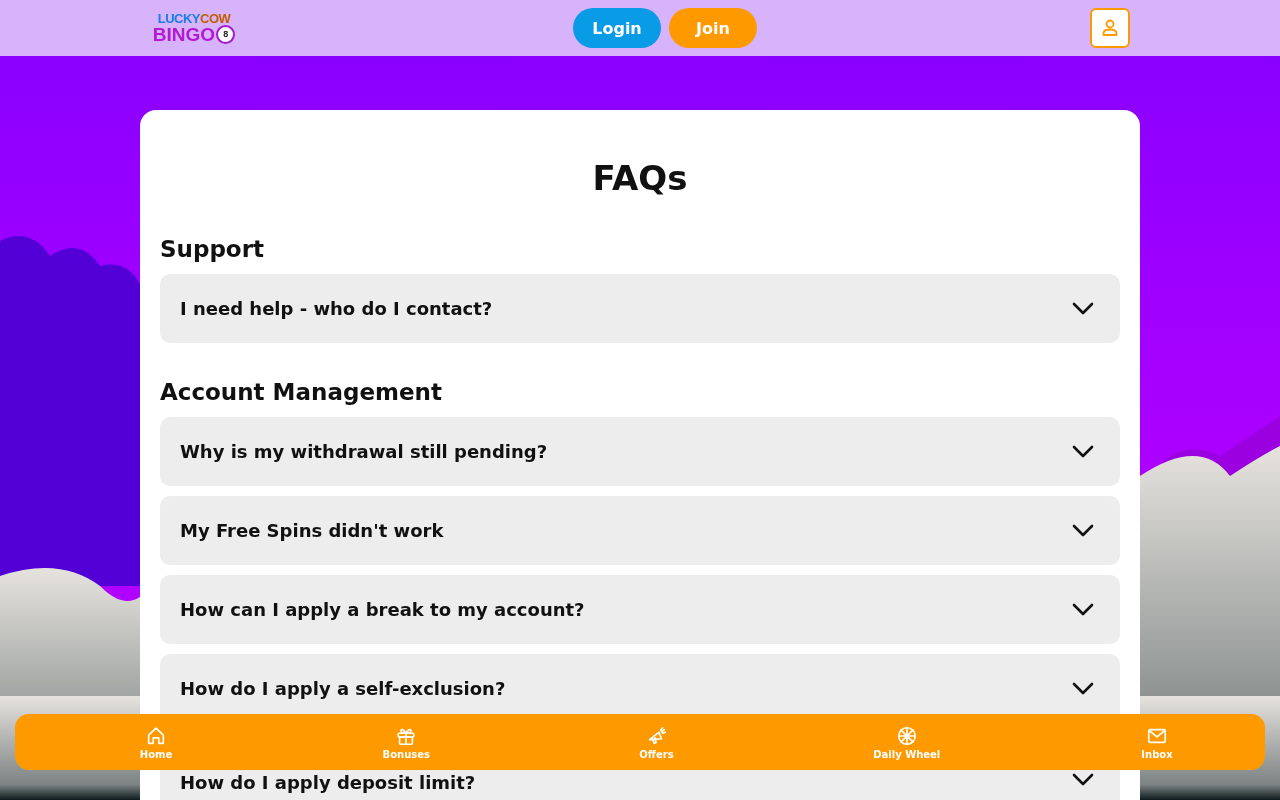  I want to click on wheel-icon, so click(906, 735).